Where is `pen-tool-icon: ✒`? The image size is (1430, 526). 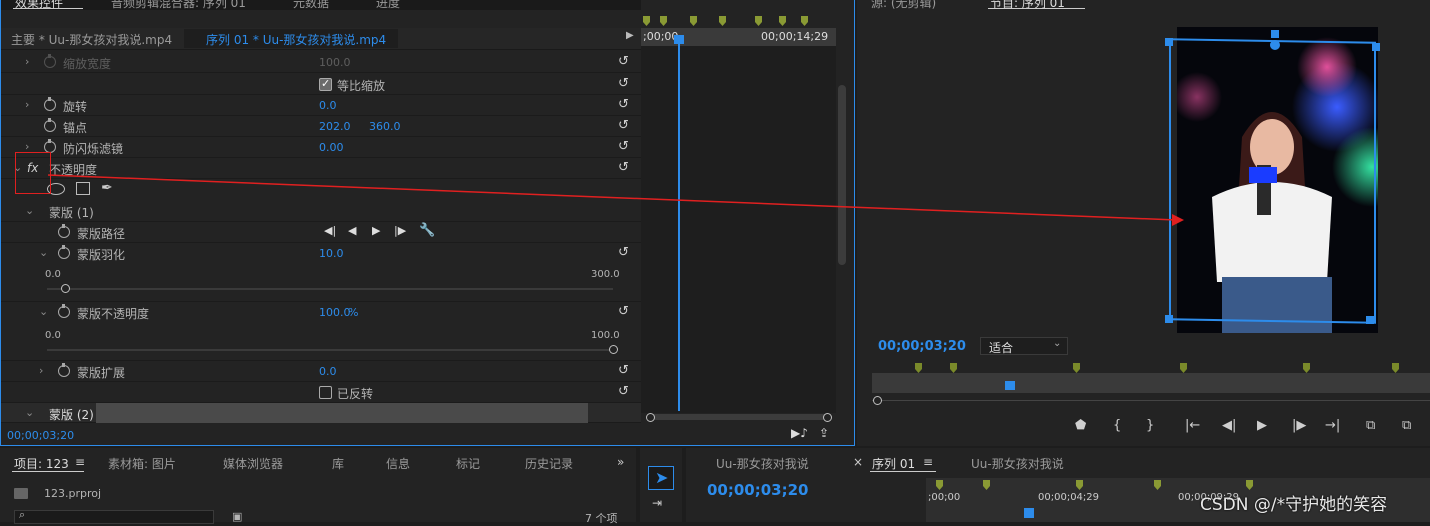 pen-tool-icon: ✒ is located at coordinates (107, 188).